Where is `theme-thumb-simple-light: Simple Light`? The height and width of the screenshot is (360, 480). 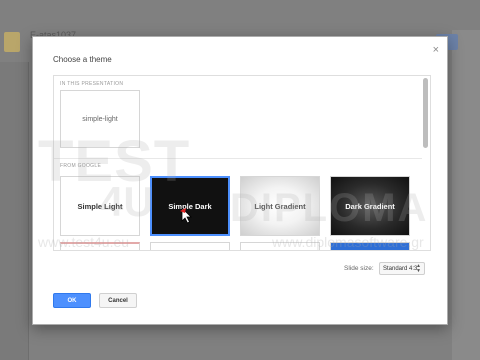
theme-thumb-simple-light: Simple Light is located at coordinates (100, 206).